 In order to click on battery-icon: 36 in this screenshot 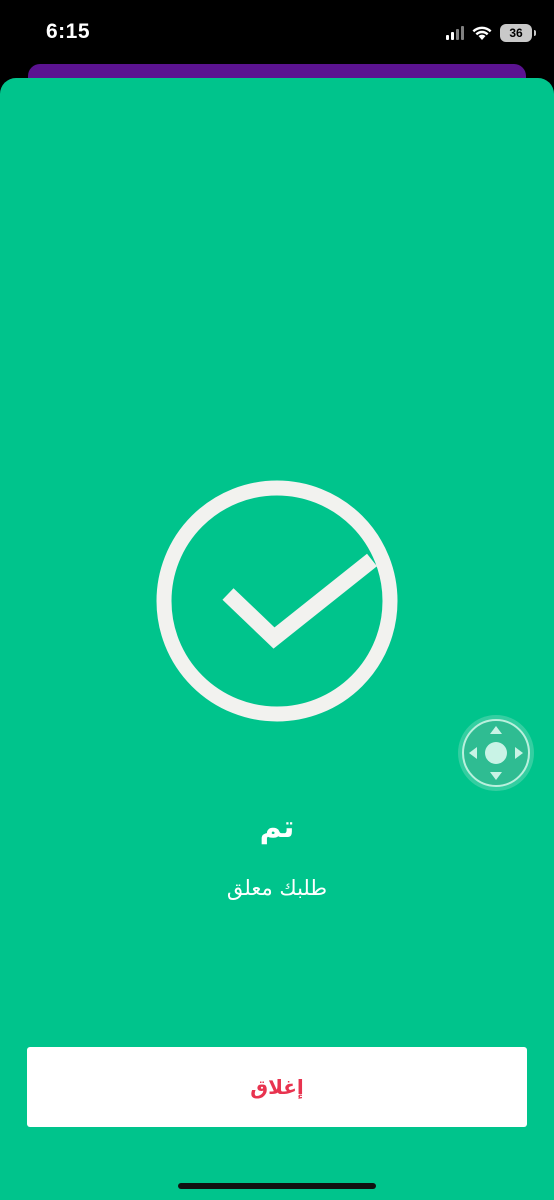, I will do `click(518, 33)`.